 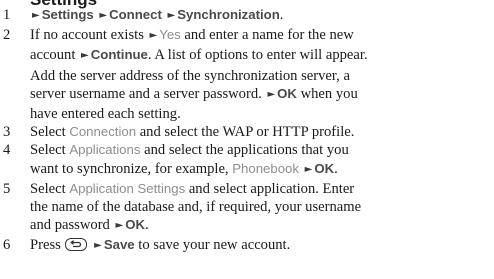 I want to click on step-number: 4, so click(x=7, y=150).